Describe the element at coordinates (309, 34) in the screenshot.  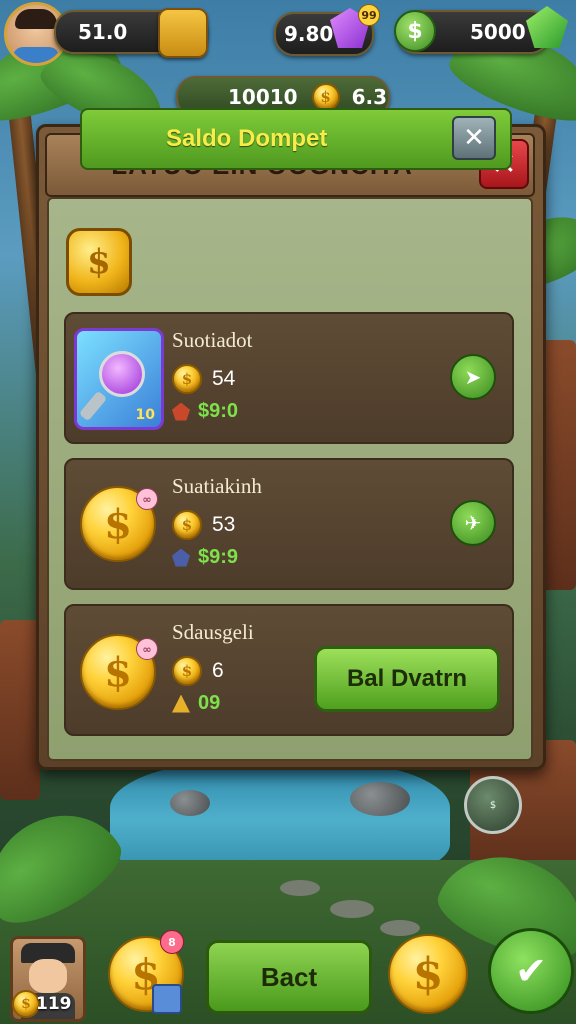
I see `gems-value: 9.80` at that location.